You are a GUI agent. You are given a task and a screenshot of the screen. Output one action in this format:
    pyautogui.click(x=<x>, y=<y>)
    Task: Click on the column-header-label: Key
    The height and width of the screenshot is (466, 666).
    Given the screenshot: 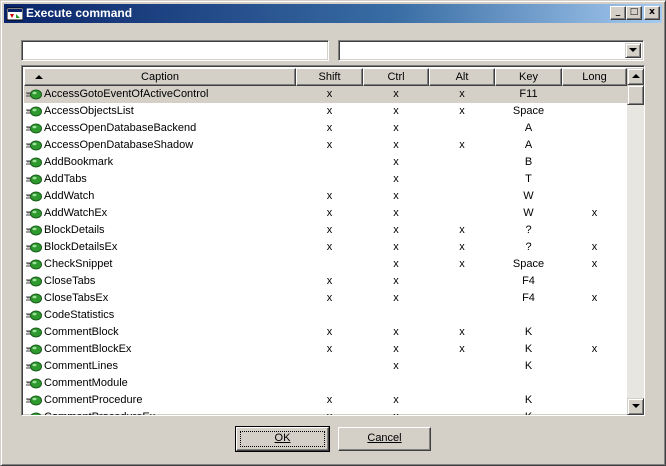 What is the action you would take?
    pyautogui.click(x=528, y=77)
    